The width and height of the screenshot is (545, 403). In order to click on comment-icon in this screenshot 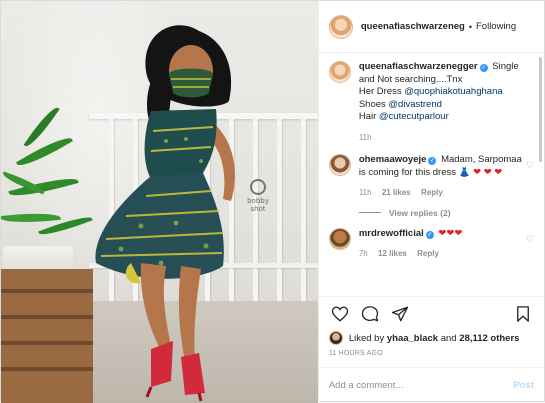, I will do `click(370, 313)`.